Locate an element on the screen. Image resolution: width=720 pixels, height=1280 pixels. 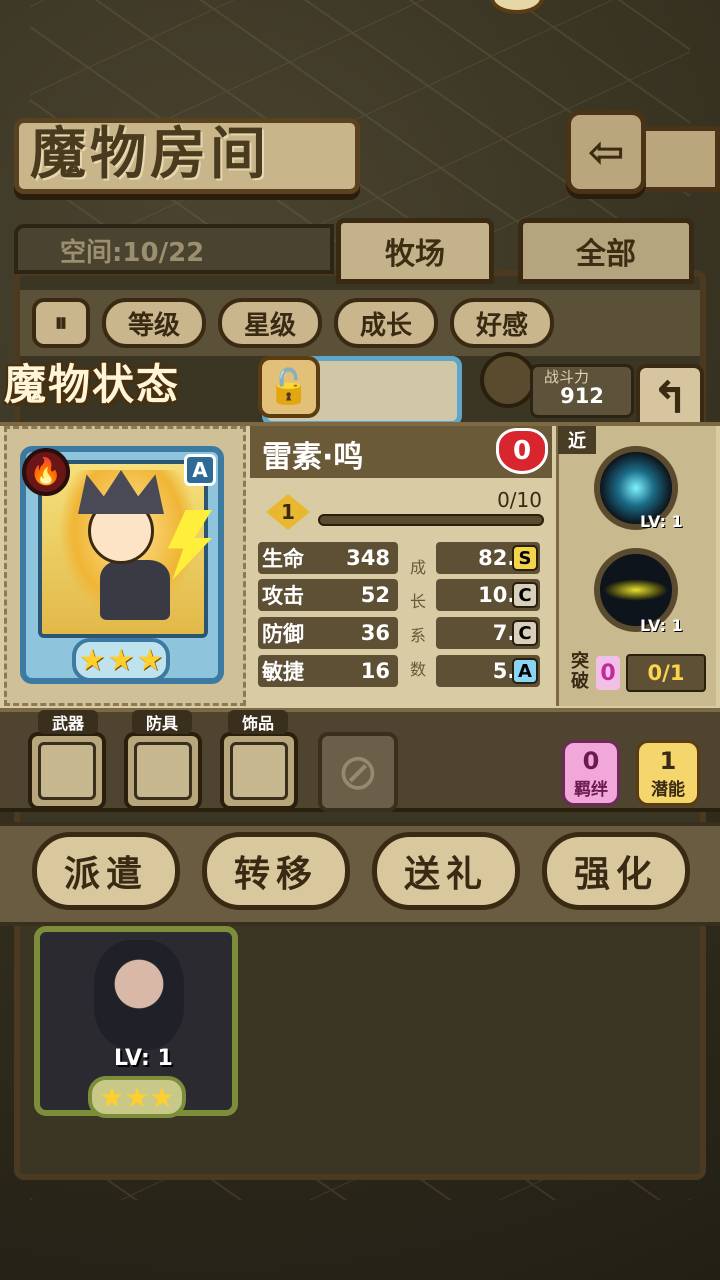
stat-label: 攻击 is located at coordinates (283, 596).